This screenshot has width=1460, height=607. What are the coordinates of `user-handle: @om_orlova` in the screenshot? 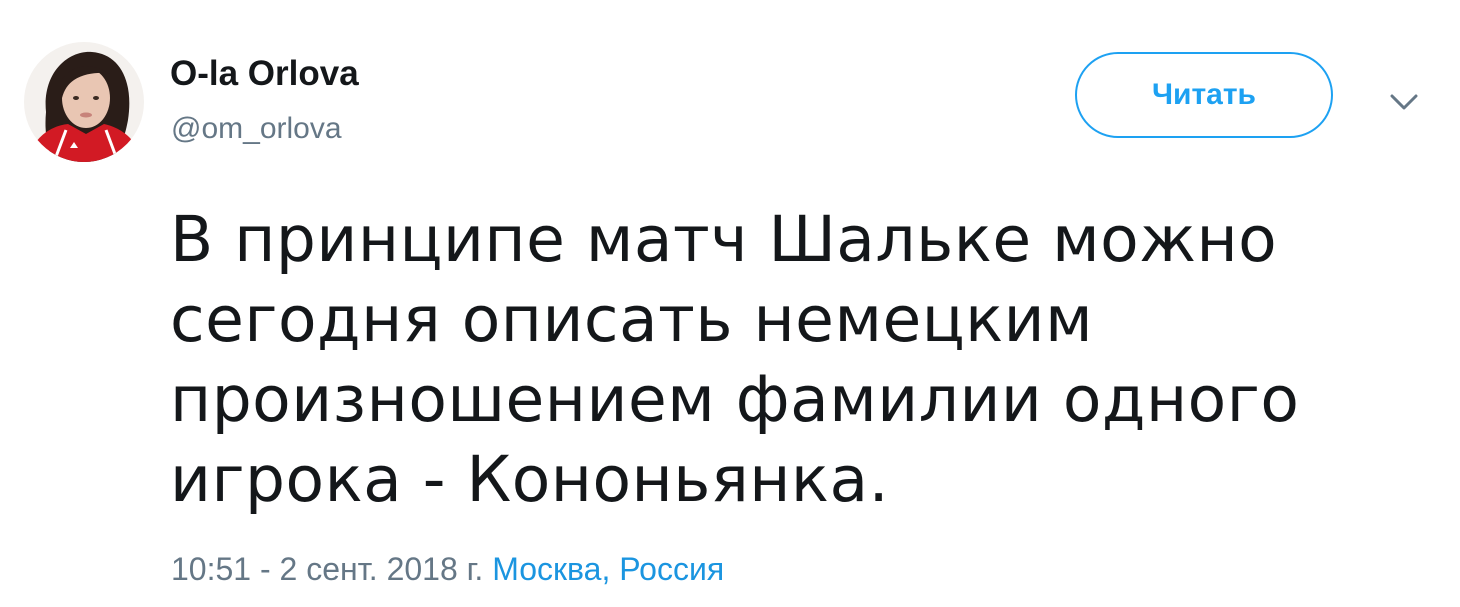 It's located at (256, 129).